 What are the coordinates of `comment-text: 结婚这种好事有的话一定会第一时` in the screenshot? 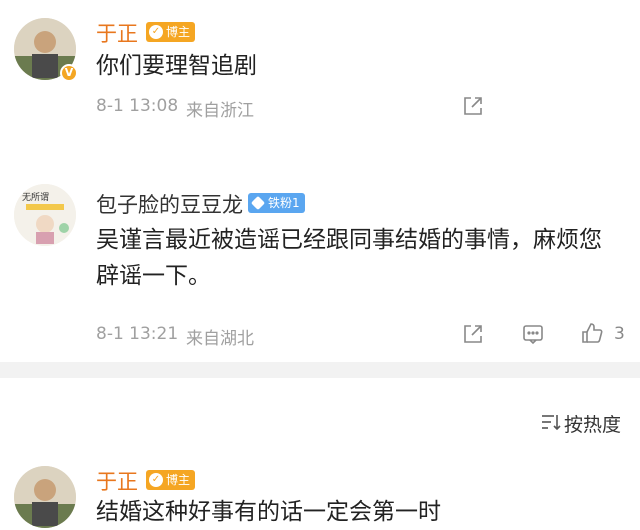 It's located at (268, 512).